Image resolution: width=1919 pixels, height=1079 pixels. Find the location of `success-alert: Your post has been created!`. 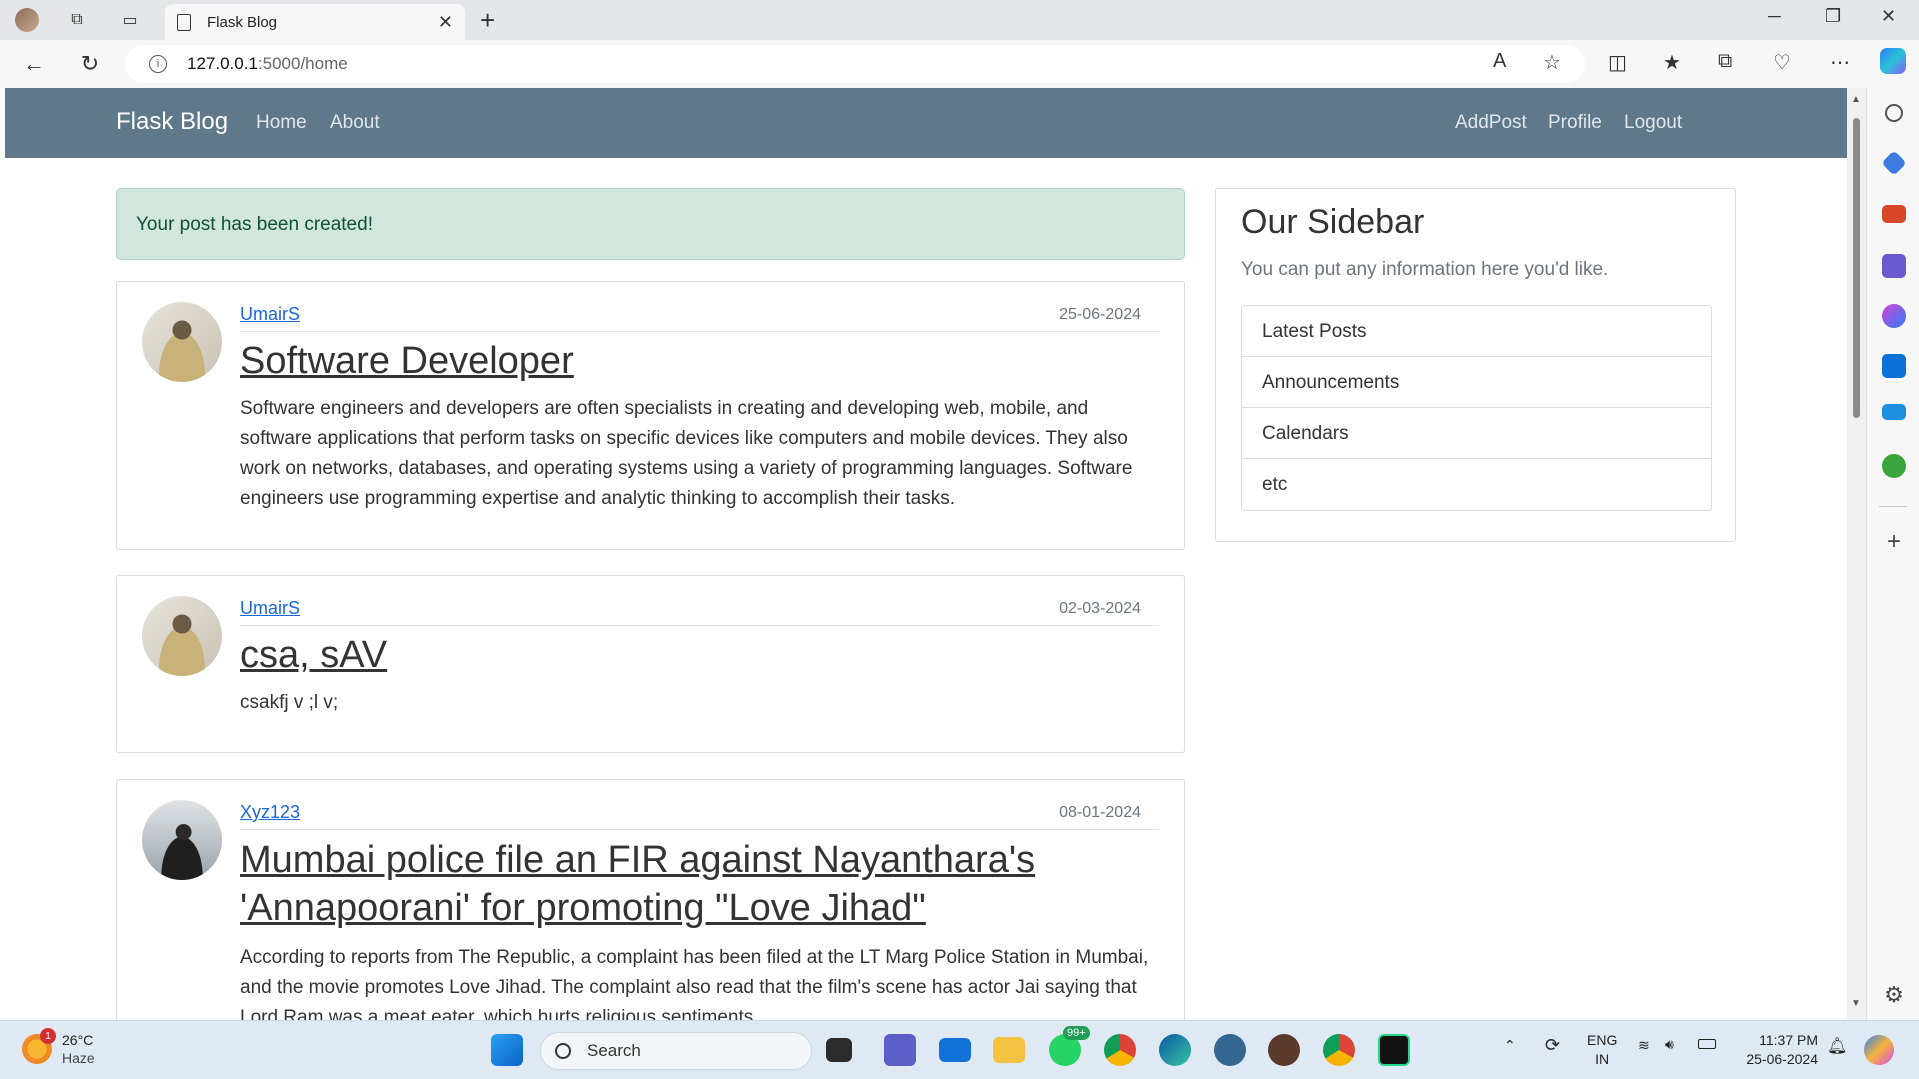

success-alert: Your post has been created! is located at coordinates (650, 224).